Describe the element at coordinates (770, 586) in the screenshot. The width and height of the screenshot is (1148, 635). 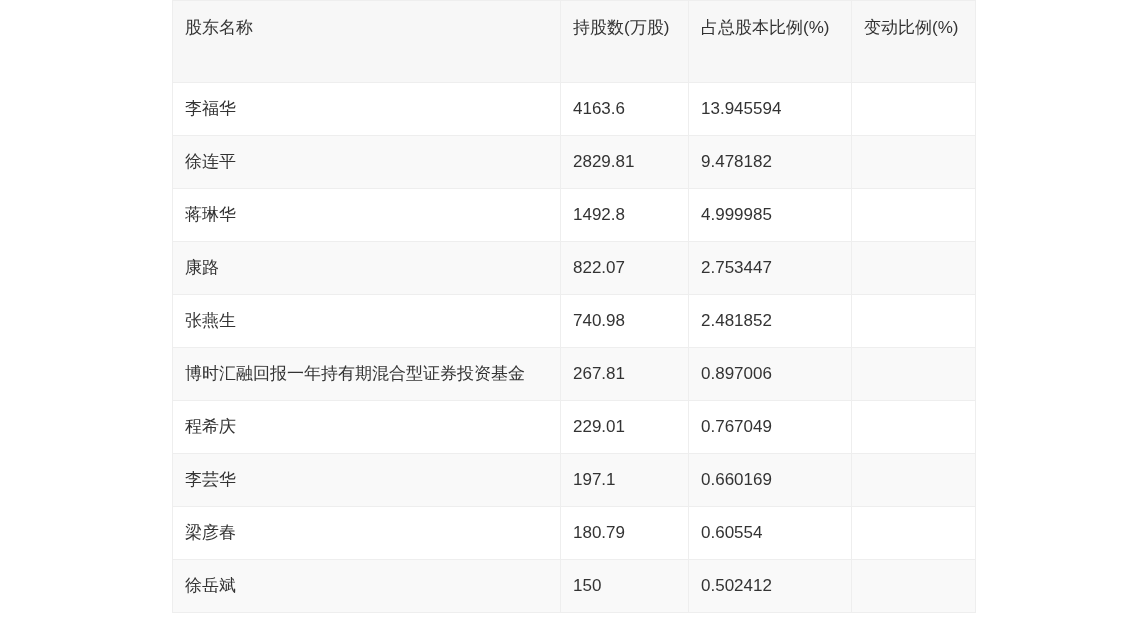
I see `table-cell: 0.502412` at that location.